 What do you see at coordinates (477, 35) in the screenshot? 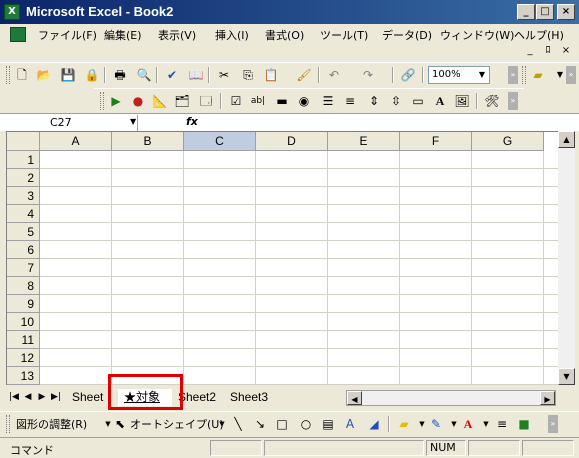
I see `menu-window: ウィンドウ(W)` at bounding box center [477, 35].